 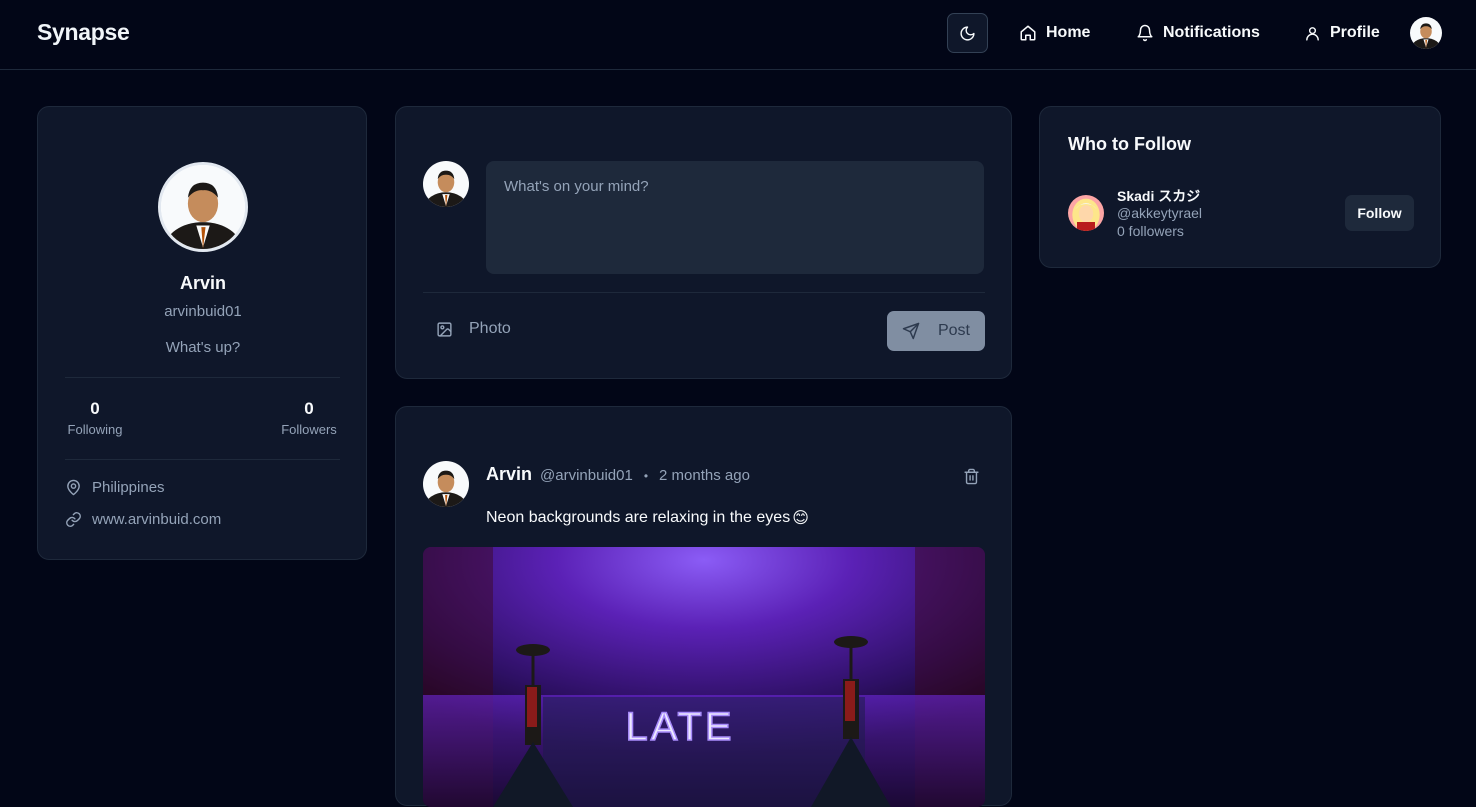 I want to click on avatar-image, so click(x=1426, y=33).